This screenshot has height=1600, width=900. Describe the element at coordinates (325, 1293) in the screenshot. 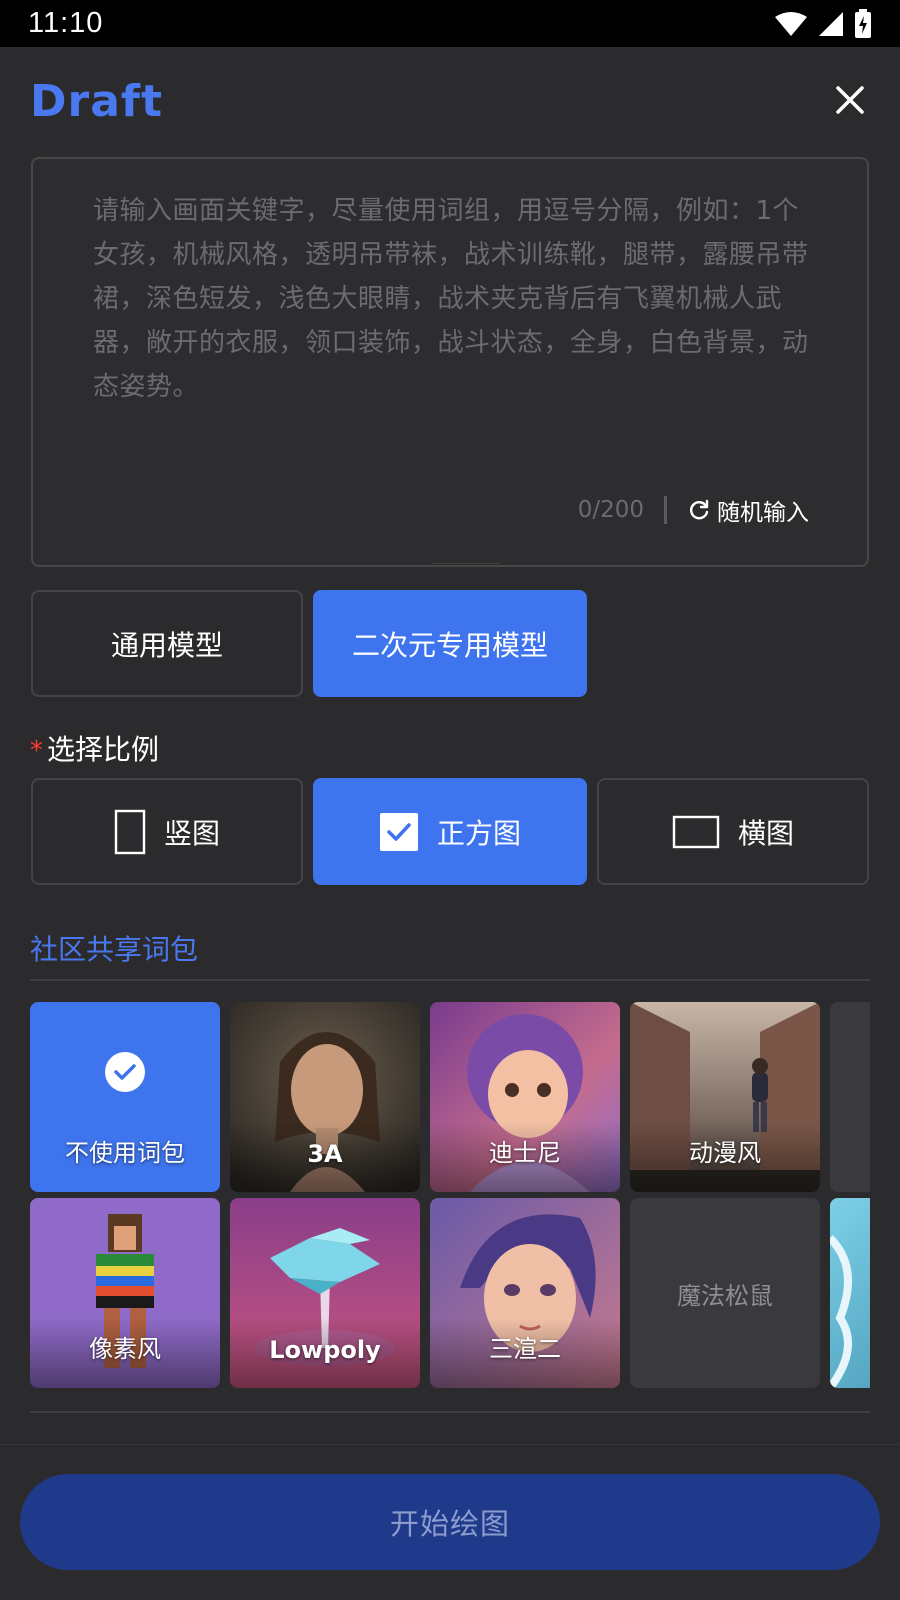

I see `preset-lowpoly: Lowpoly` at that location.